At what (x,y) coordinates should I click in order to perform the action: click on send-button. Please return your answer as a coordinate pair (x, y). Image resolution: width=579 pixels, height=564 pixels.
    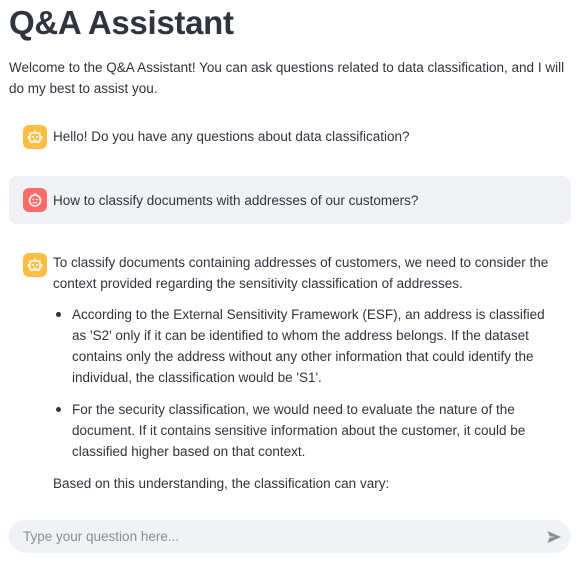
    Looking at the image, I should click on (554, 536).